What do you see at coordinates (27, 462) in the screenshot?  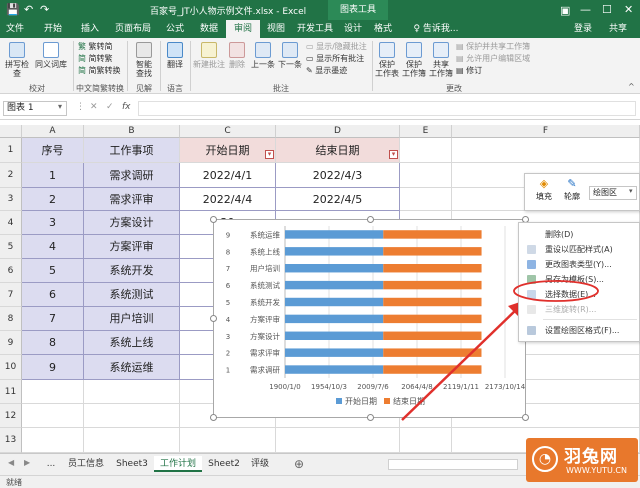 I see `scroll-right-icon: ▶` at bounding box center [27, 462].